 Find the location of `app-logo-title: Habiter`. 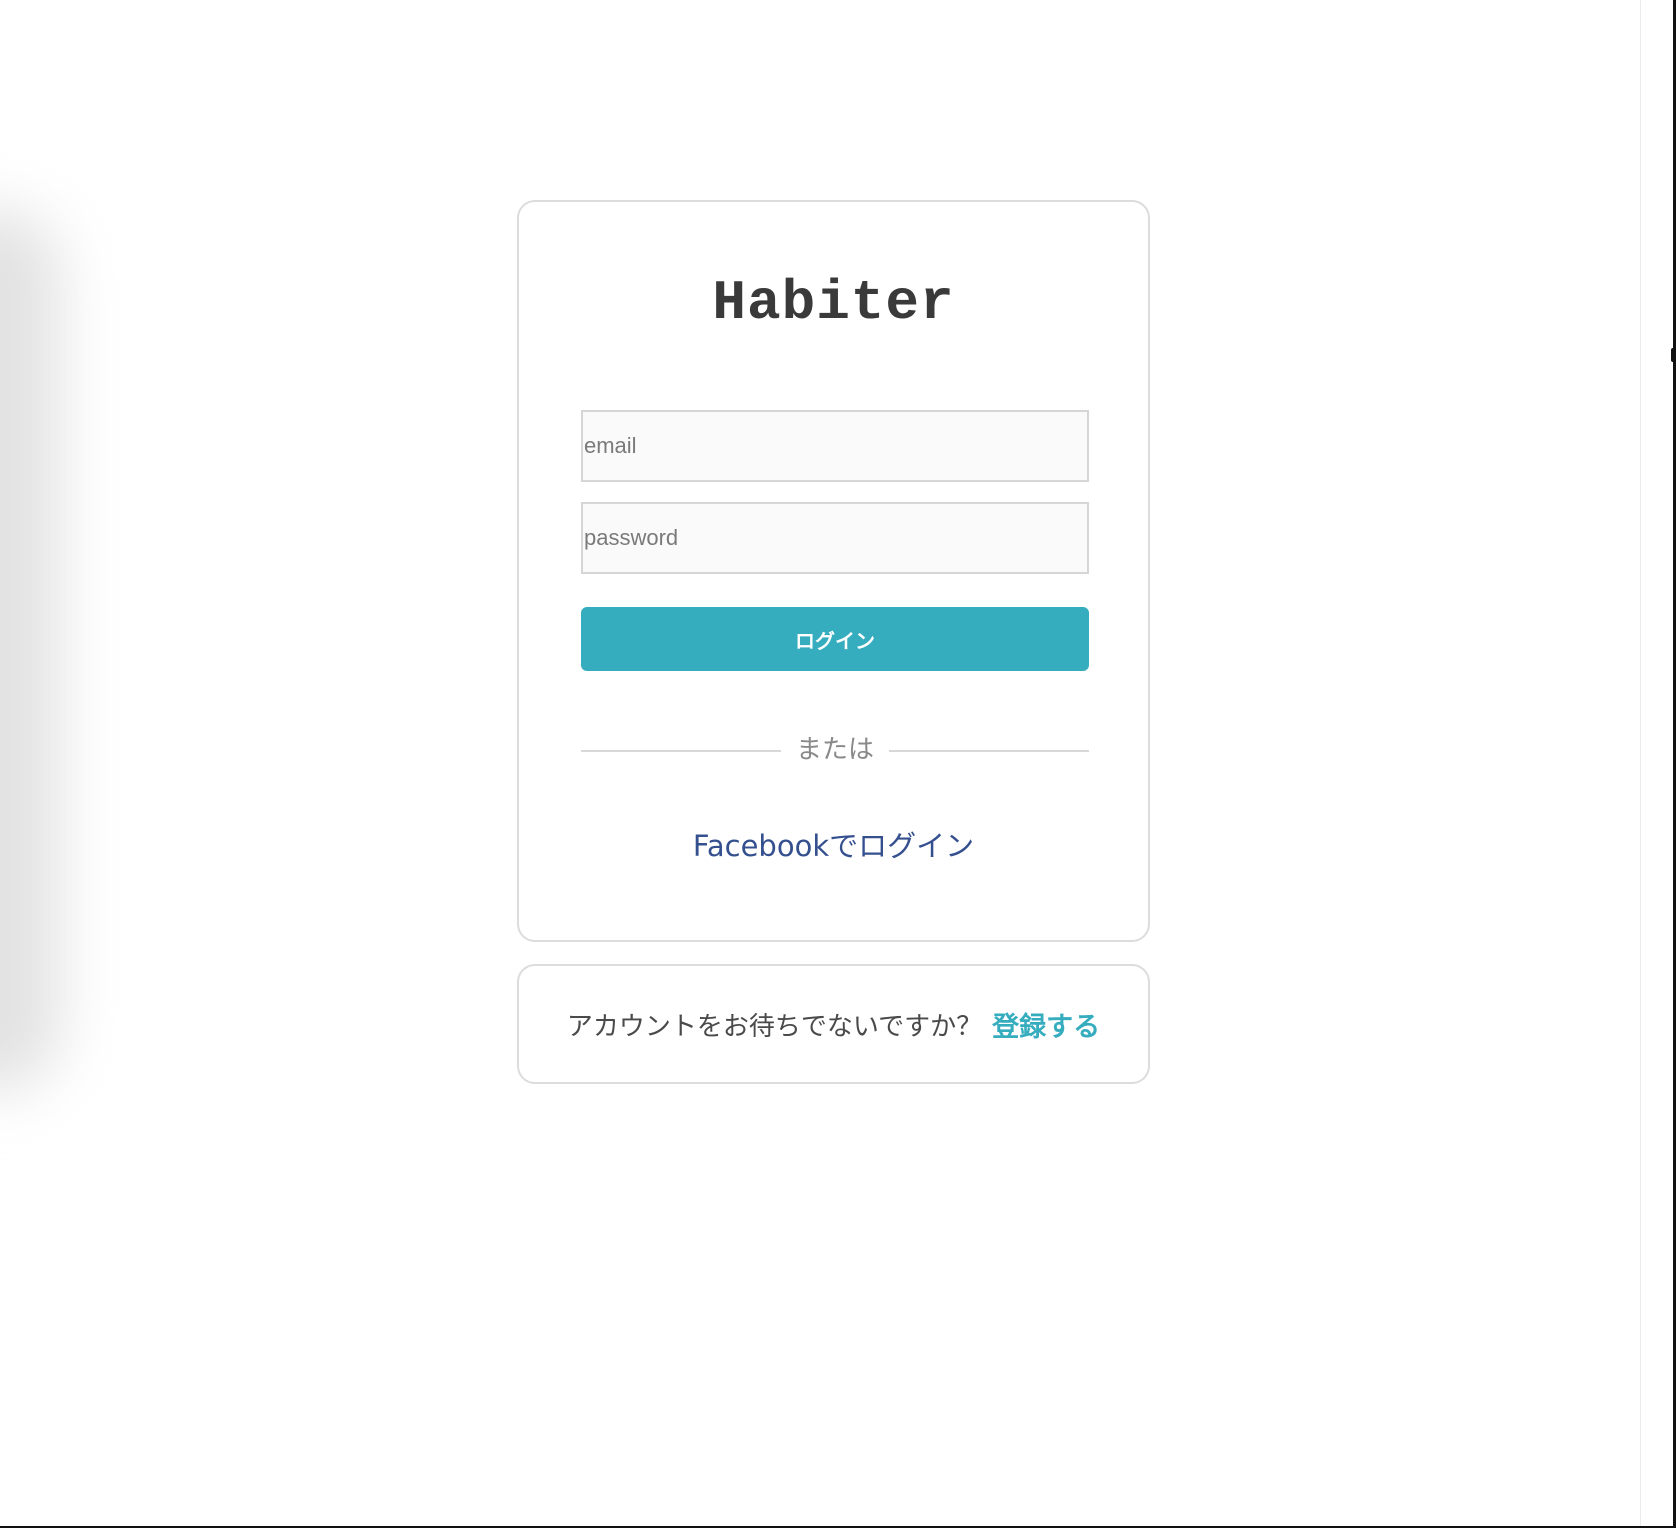

app-logo-title: Habiter is located at coordinates (833, 303).